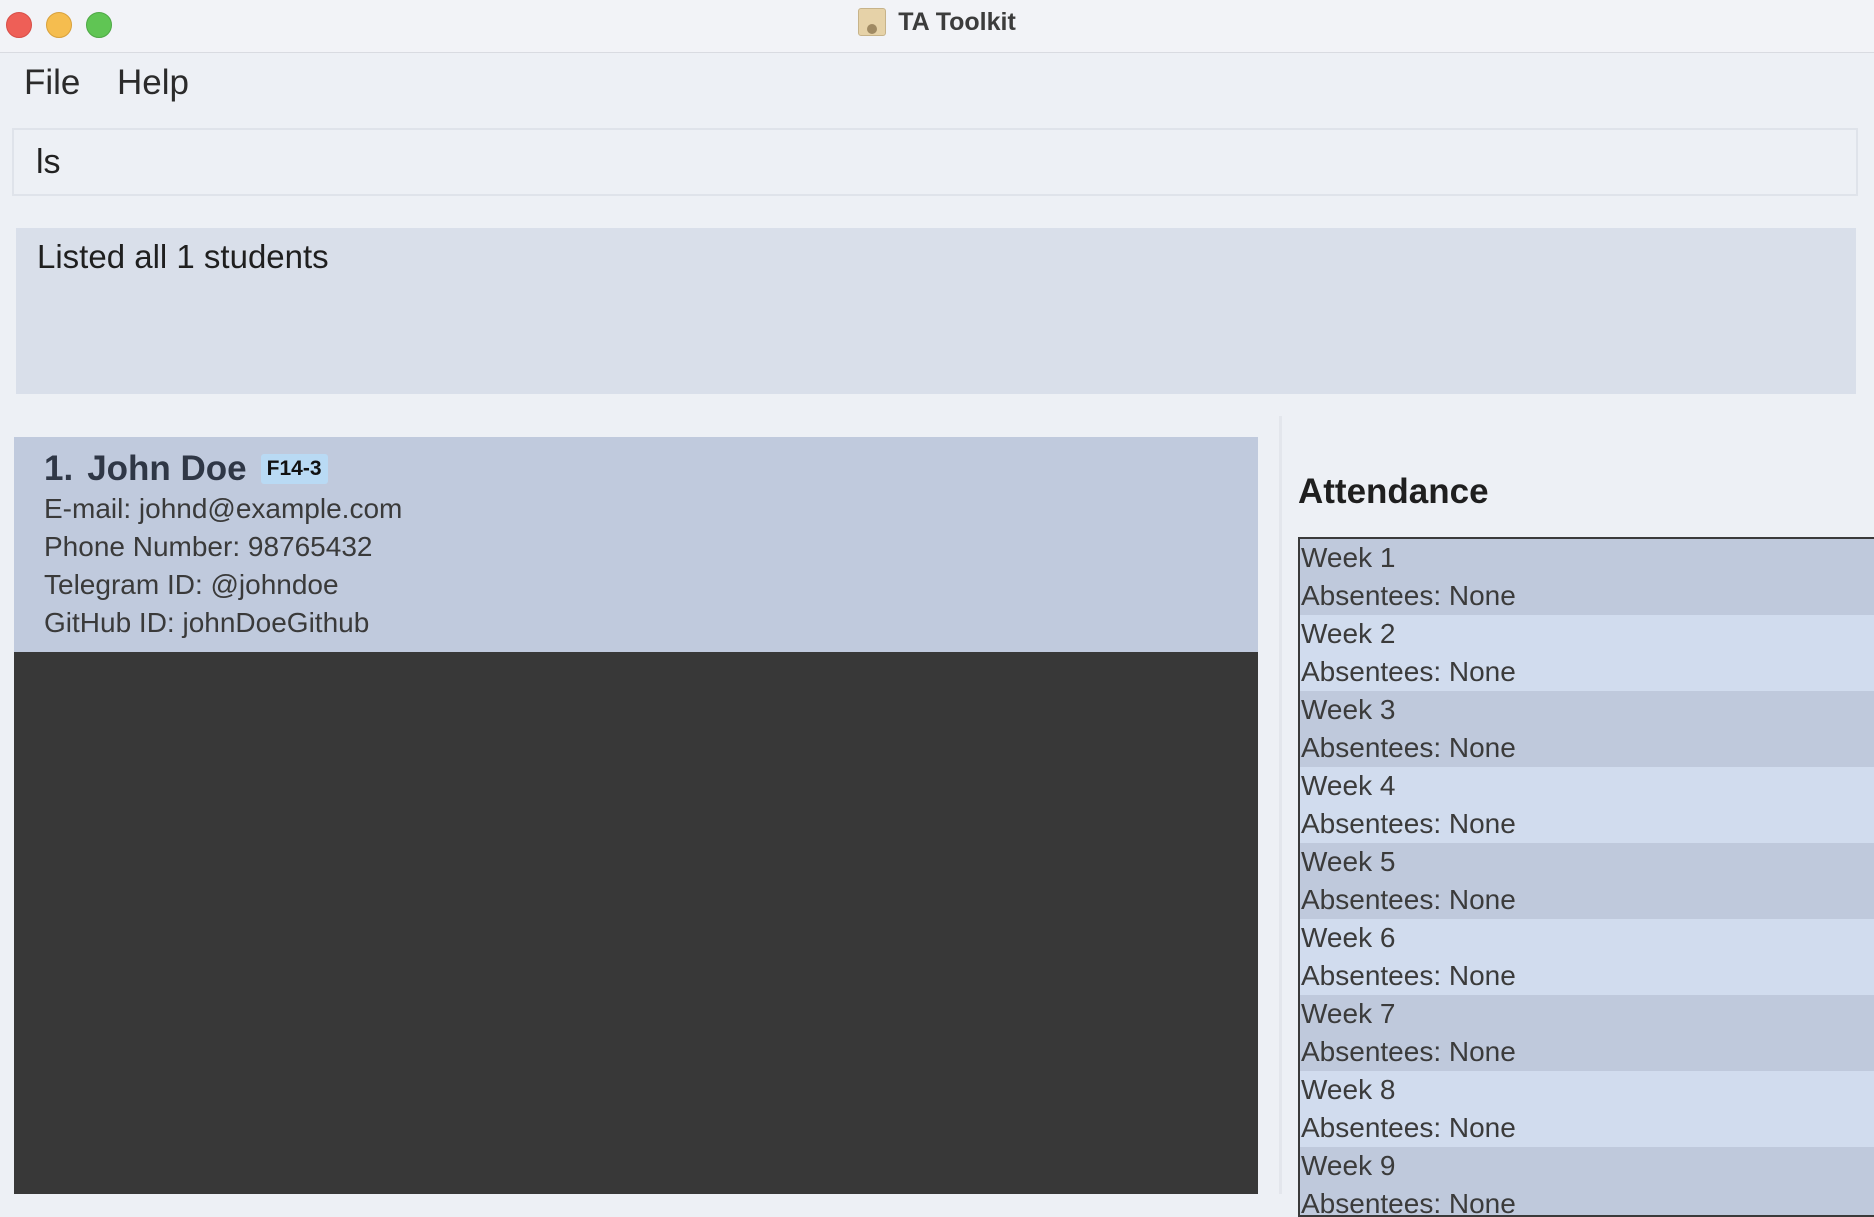 The height and width of the screenshot is (1217, 1874). Describe the element at coordinates (1280, 805) in the screenshot. I see `panel-divider` at that location.